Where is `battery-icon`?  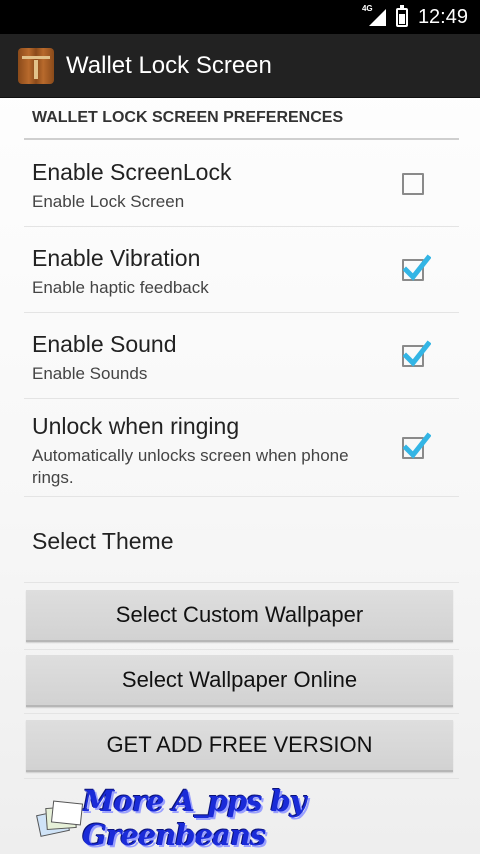 battery-icon is located at coordinates (401, 15).